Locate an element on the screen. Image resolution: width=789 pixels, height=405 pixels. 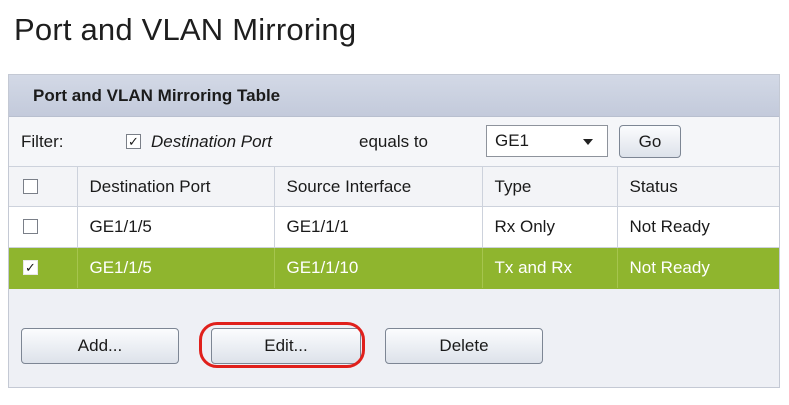
delete-button: Delete is located at coordinates (464, 346).